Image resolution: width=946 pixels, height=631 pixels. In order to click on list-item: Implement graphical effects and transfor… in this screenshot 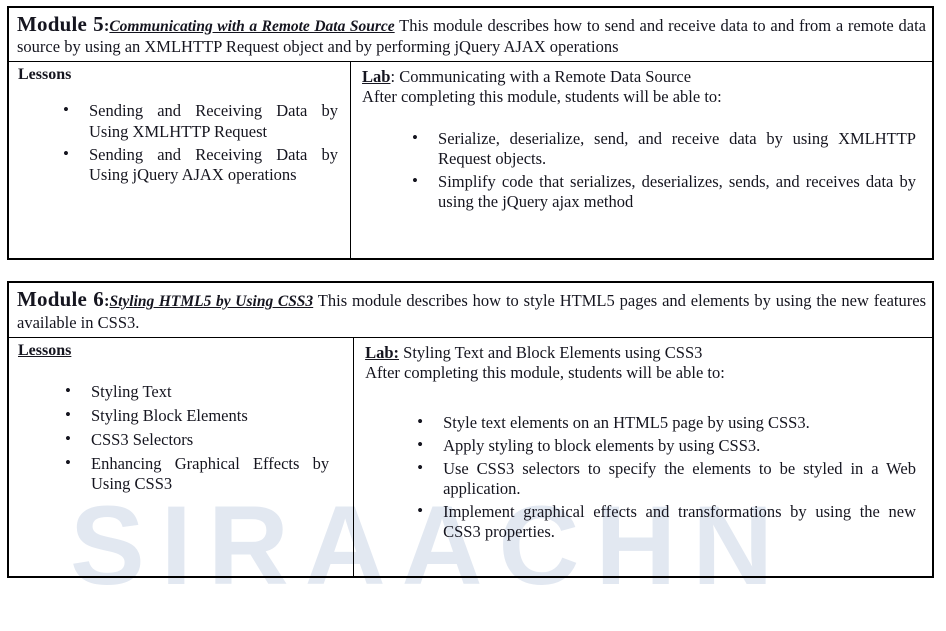, I will do `click(666, 521)`.